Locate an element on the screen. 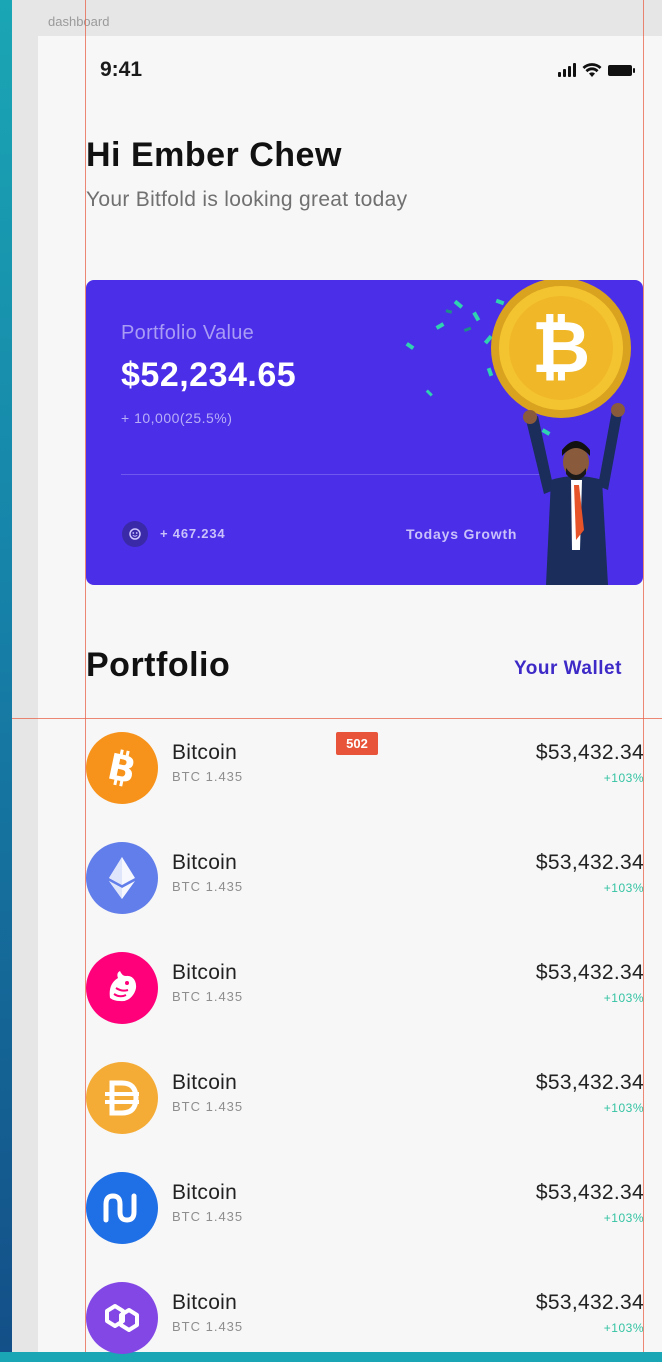  polygon-icon is located at coordinates (122, 1318).